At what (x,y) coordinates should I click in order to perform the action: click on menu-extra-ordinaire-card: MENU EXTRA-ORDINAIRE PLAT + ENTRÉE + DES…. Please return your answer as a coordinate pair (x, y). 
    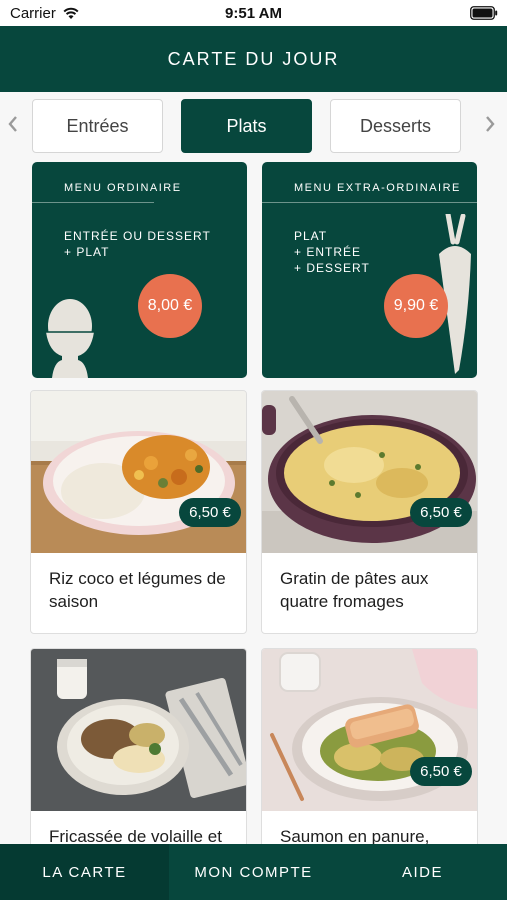
    Looking at the image, I should click on (369, 270).